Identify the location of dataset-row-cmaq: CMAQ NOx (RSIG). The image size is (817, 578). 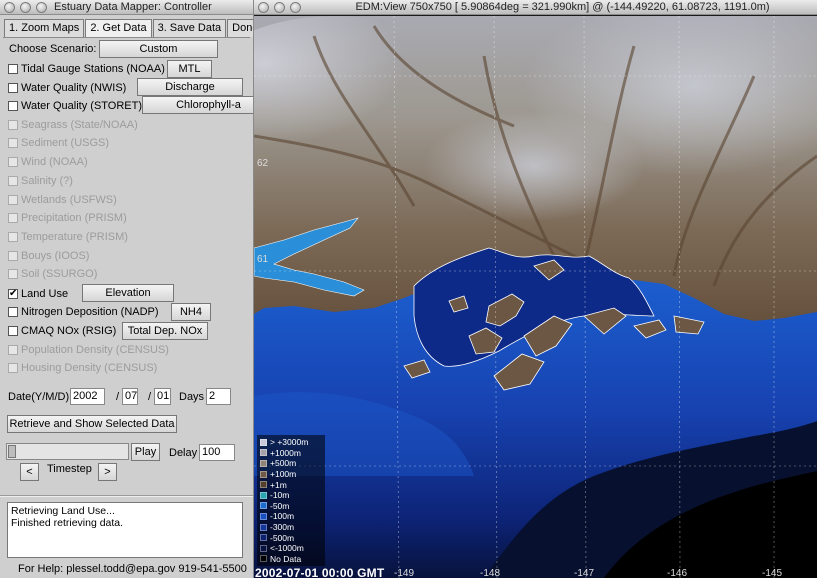
(62, 330).